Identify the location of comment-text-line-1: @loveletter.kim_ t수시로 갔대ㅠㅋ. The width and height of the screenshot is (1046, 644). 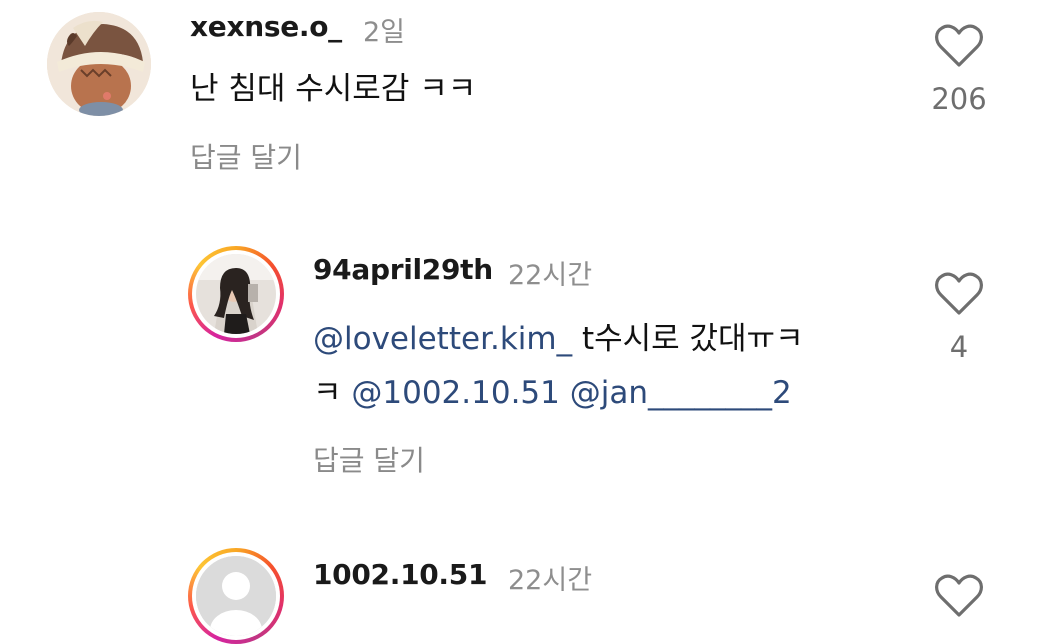
(558, 339).